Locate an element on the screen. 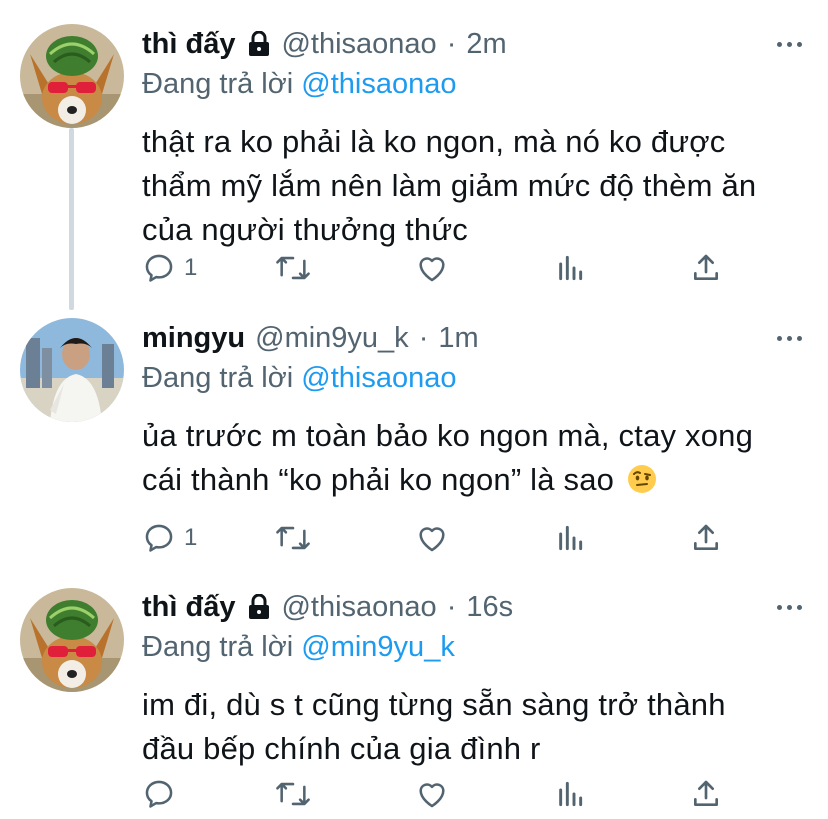 This screenshot has width=828, height=819. tweet-header: thì đấy @thisaonao · 16s is located at coordinates (475, 607).